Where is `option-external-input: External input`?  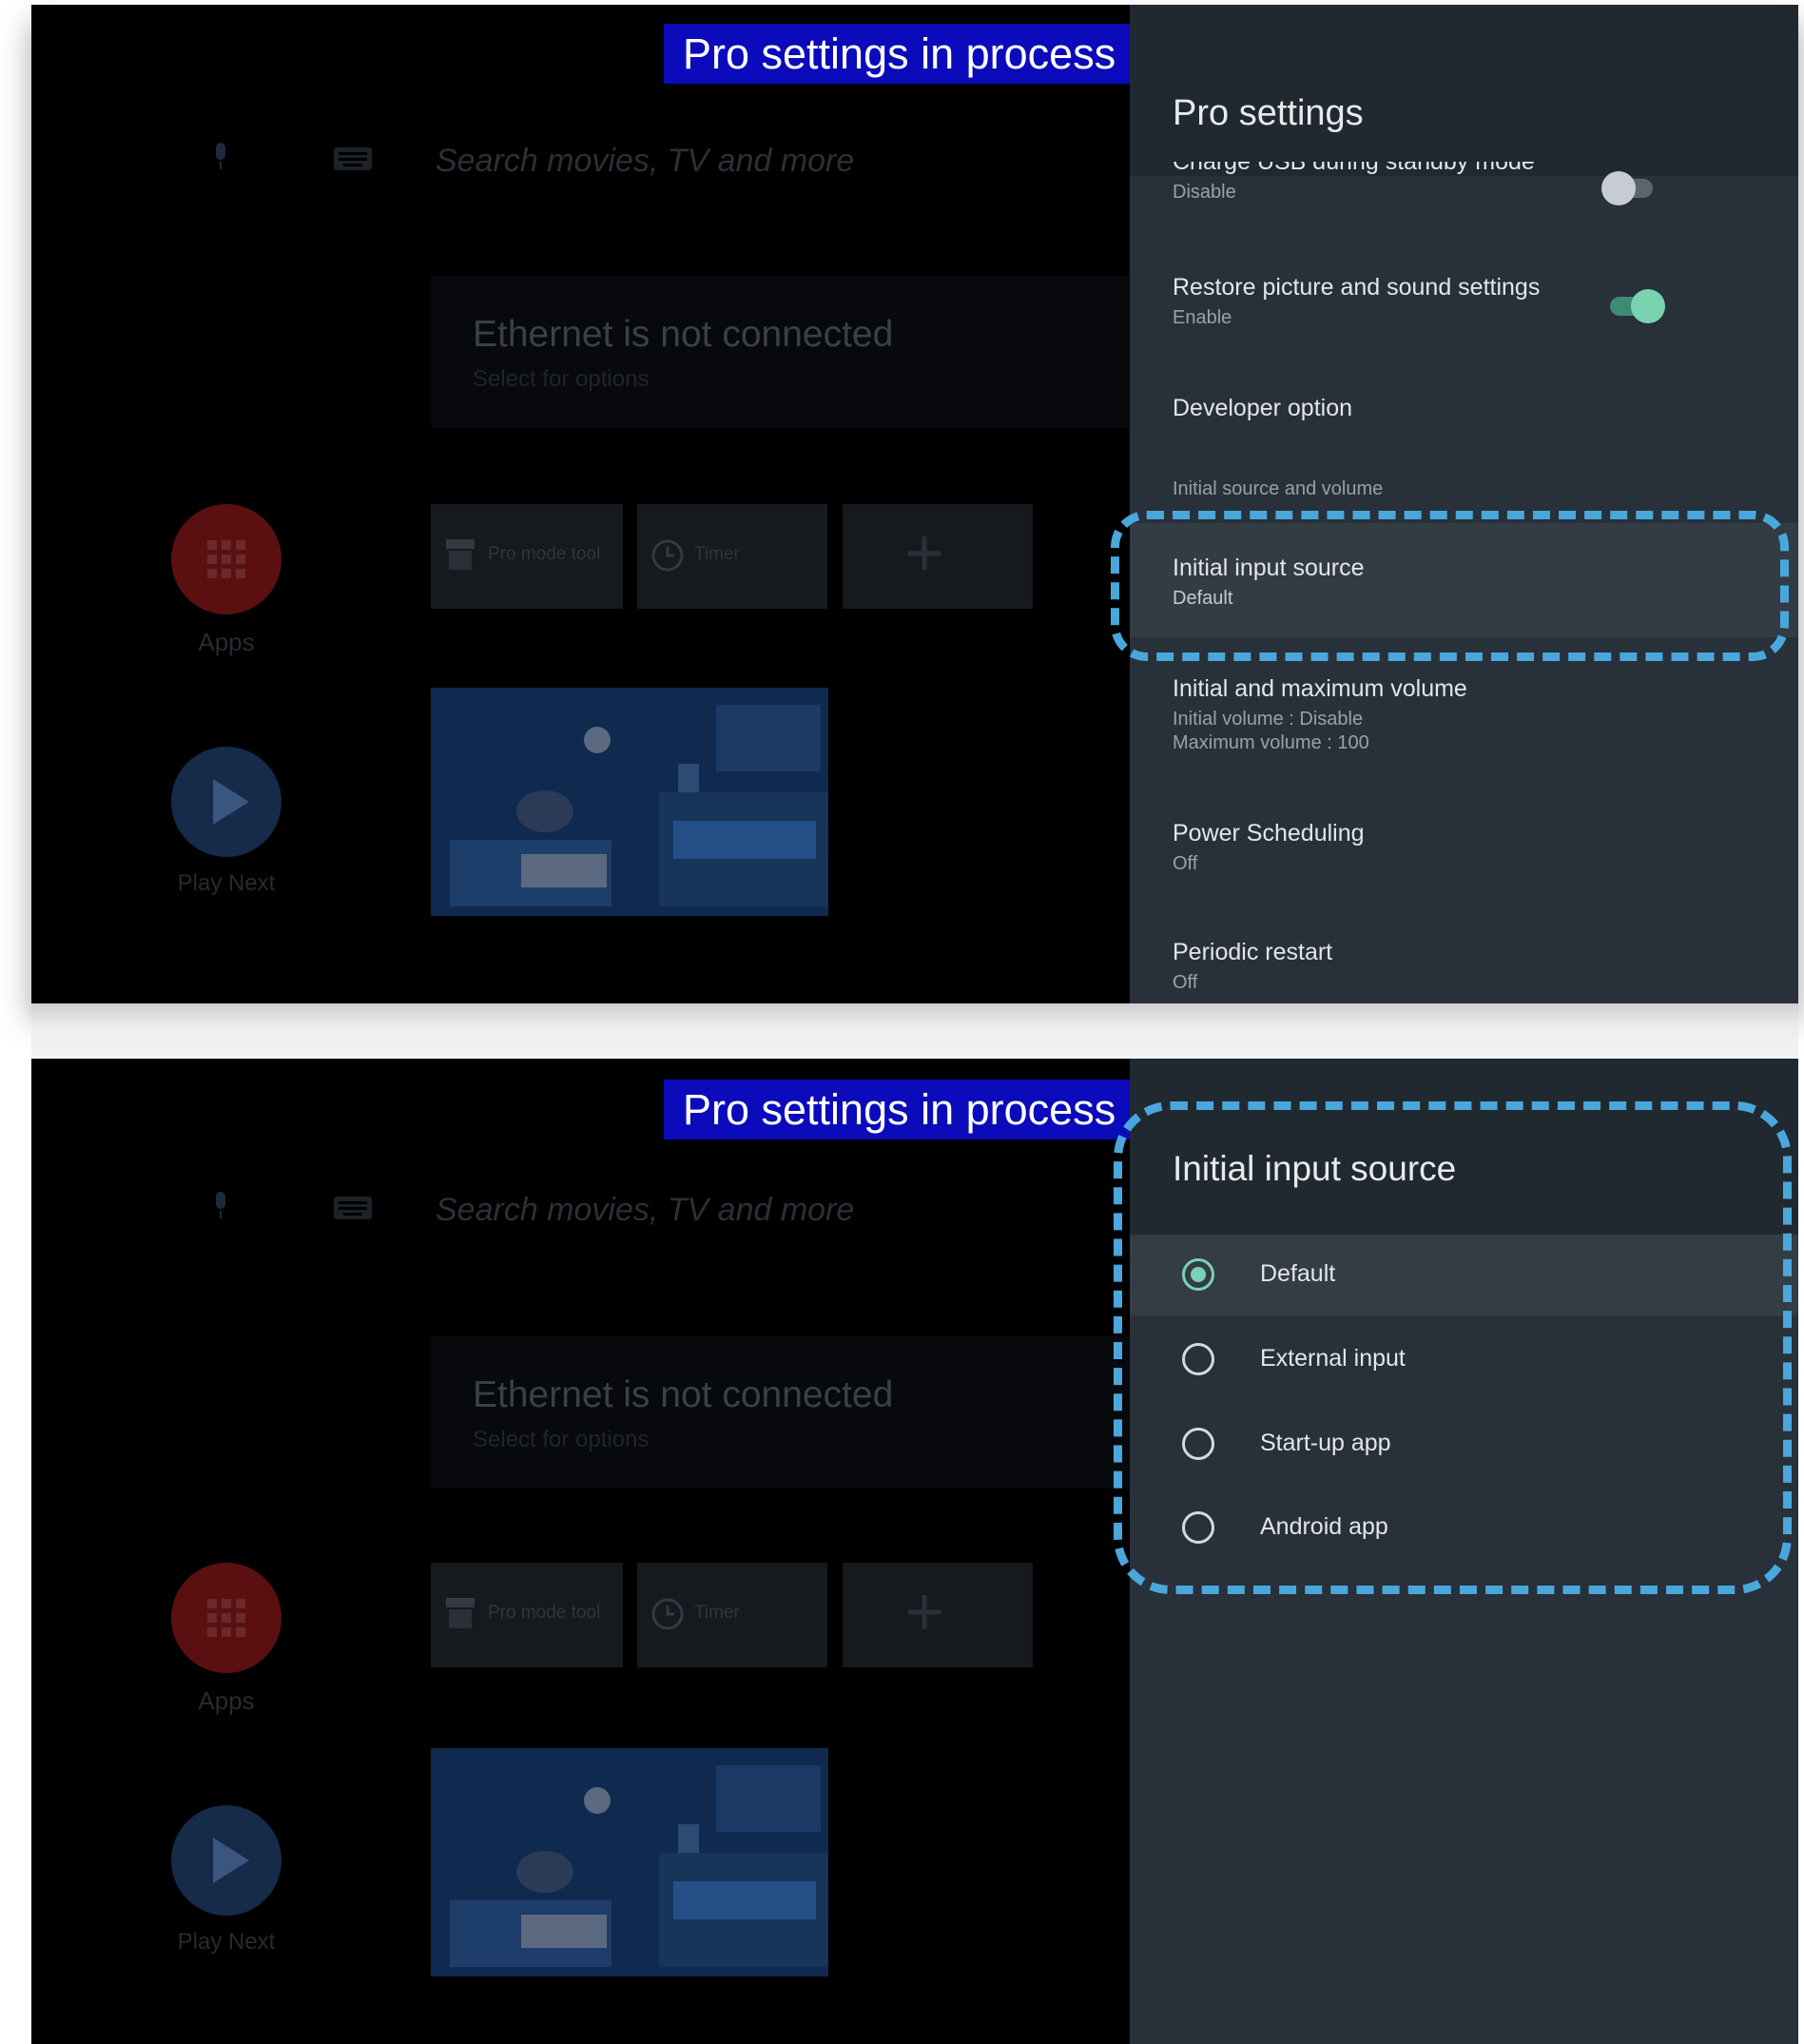 option-external-input: External input is located at coordinates (1439, 1362).